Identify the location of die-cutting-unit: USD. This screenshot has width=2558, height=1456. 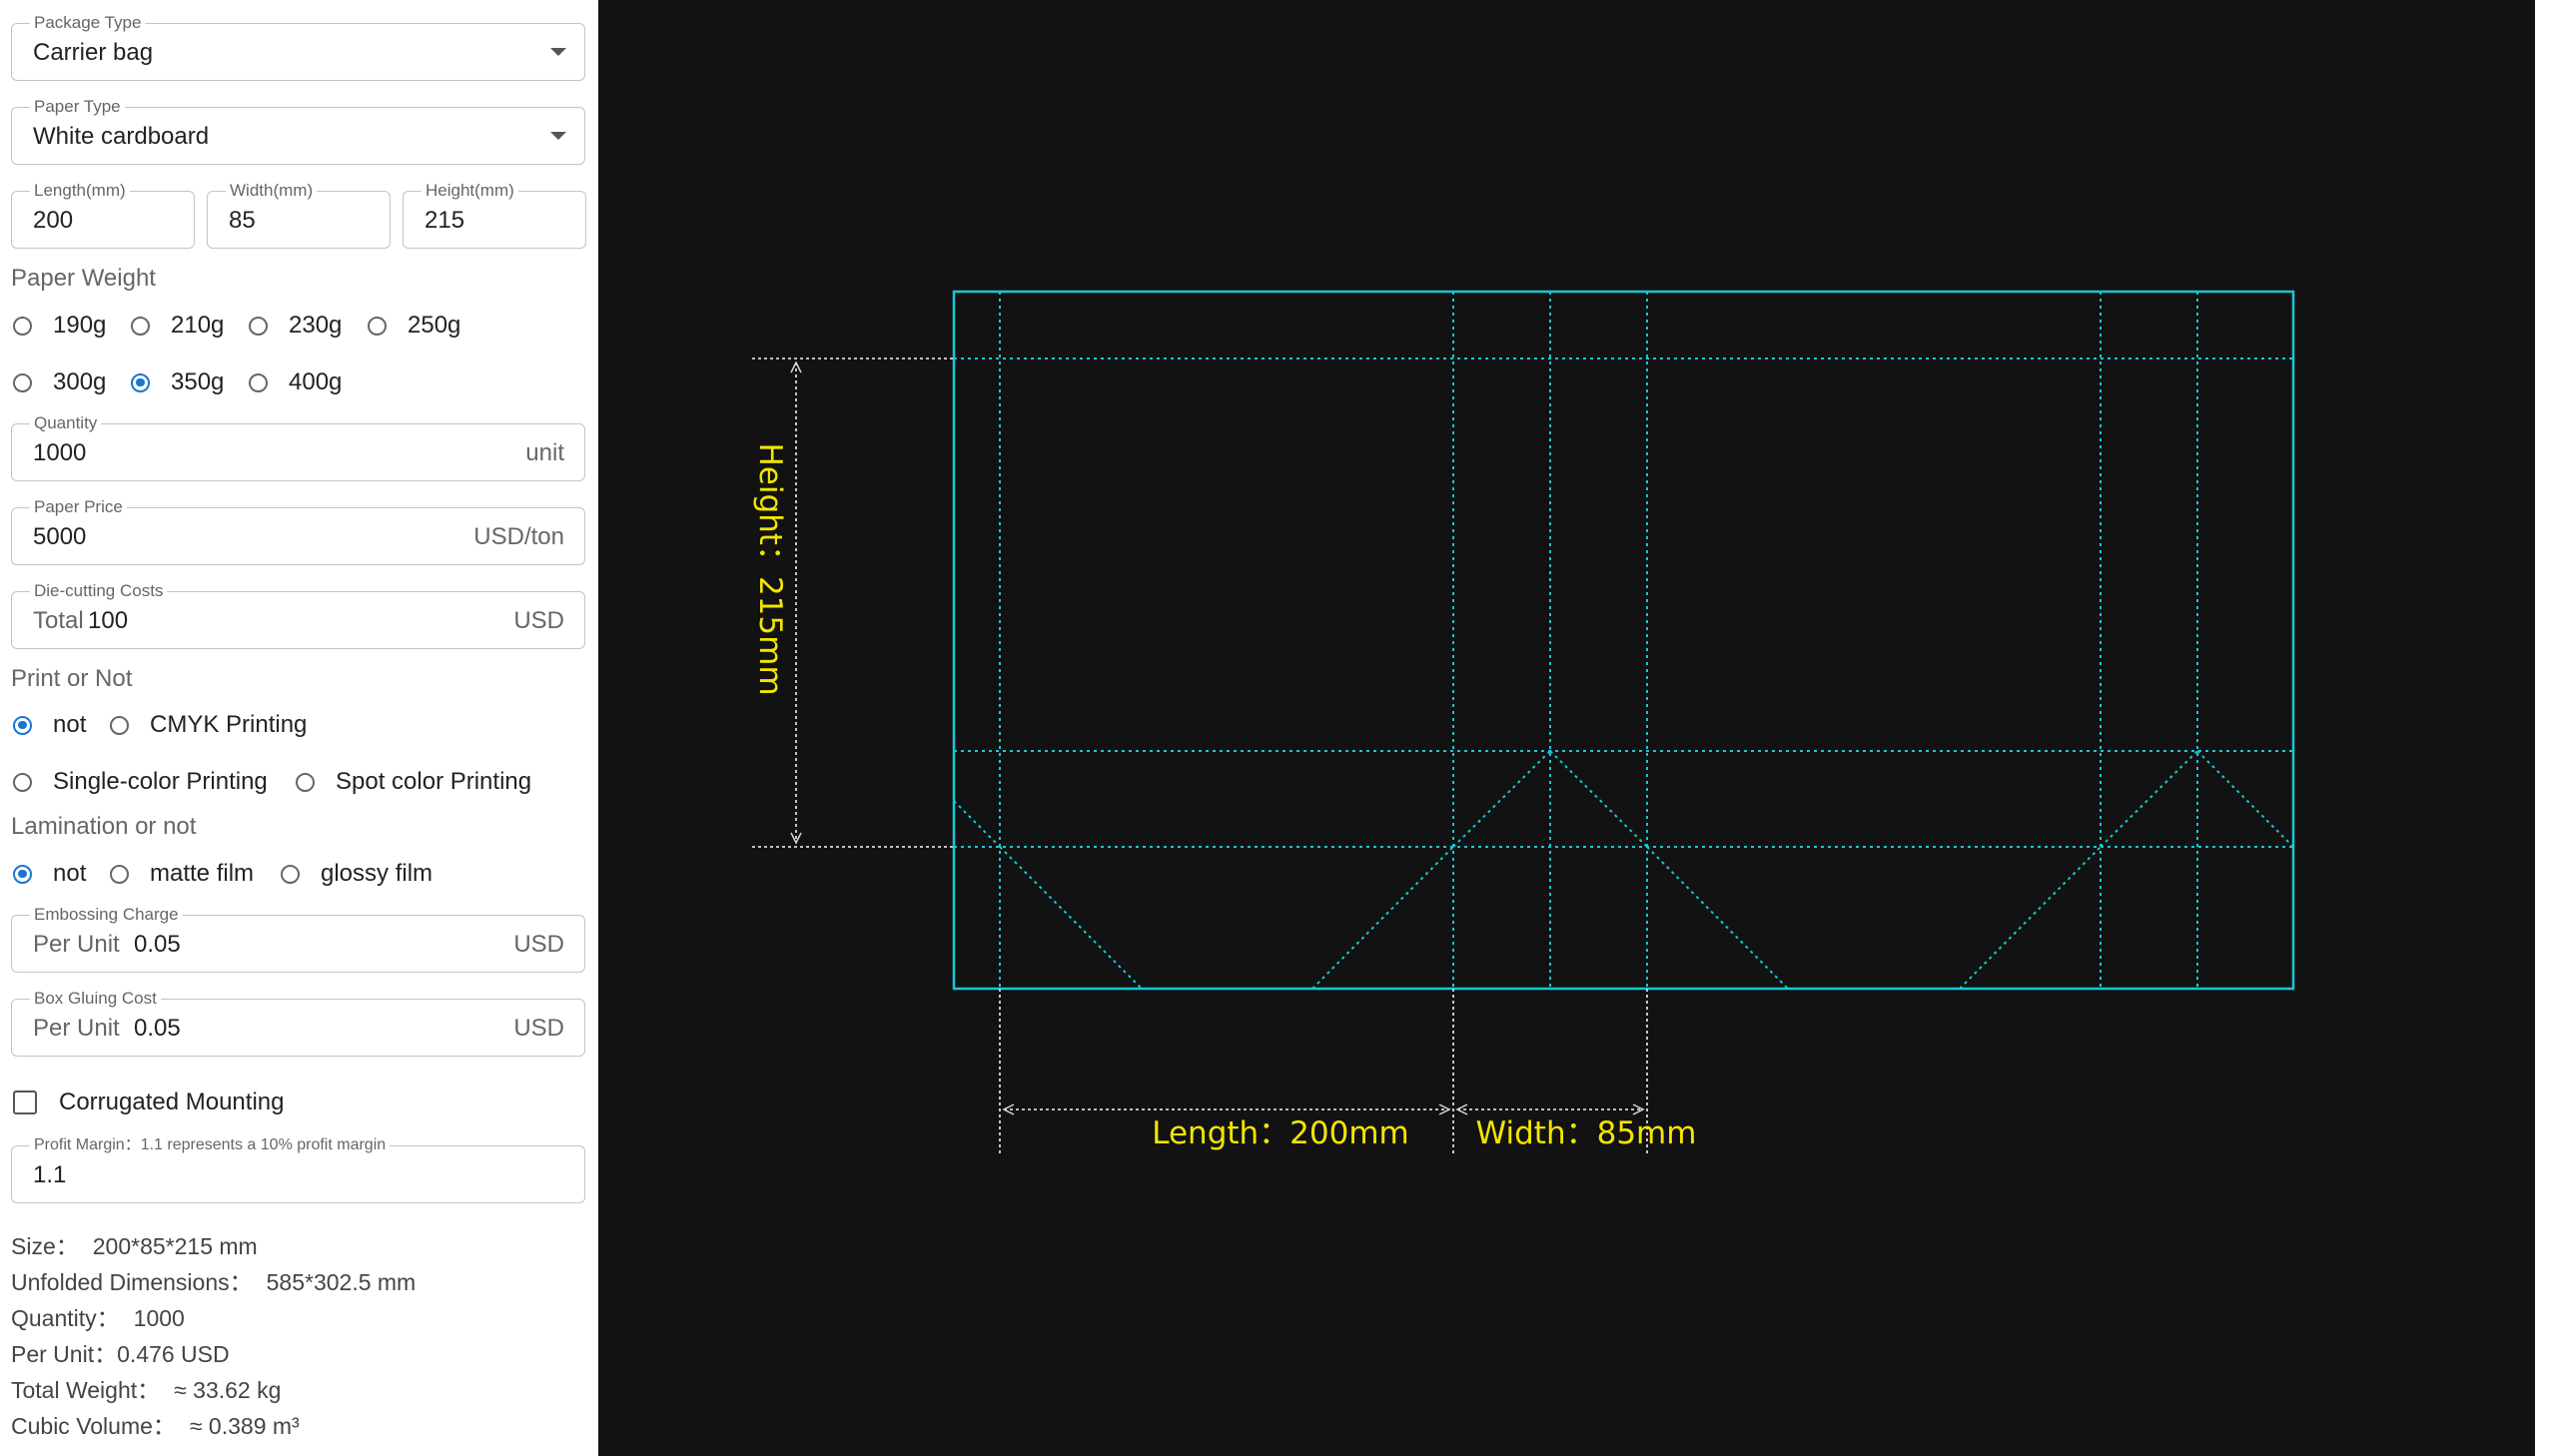
(538, 620).